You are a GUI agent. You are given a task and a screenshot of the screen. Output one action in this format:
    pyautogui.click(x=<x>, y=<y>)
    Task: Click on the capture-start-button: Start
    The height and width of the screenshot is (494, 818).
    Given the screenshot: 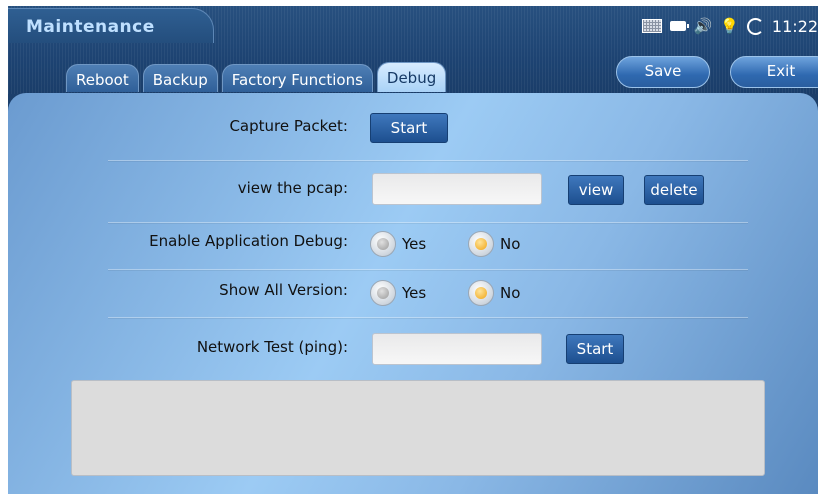 What is the action you would take?
    pyautogui.click(x=409, y=128)
    